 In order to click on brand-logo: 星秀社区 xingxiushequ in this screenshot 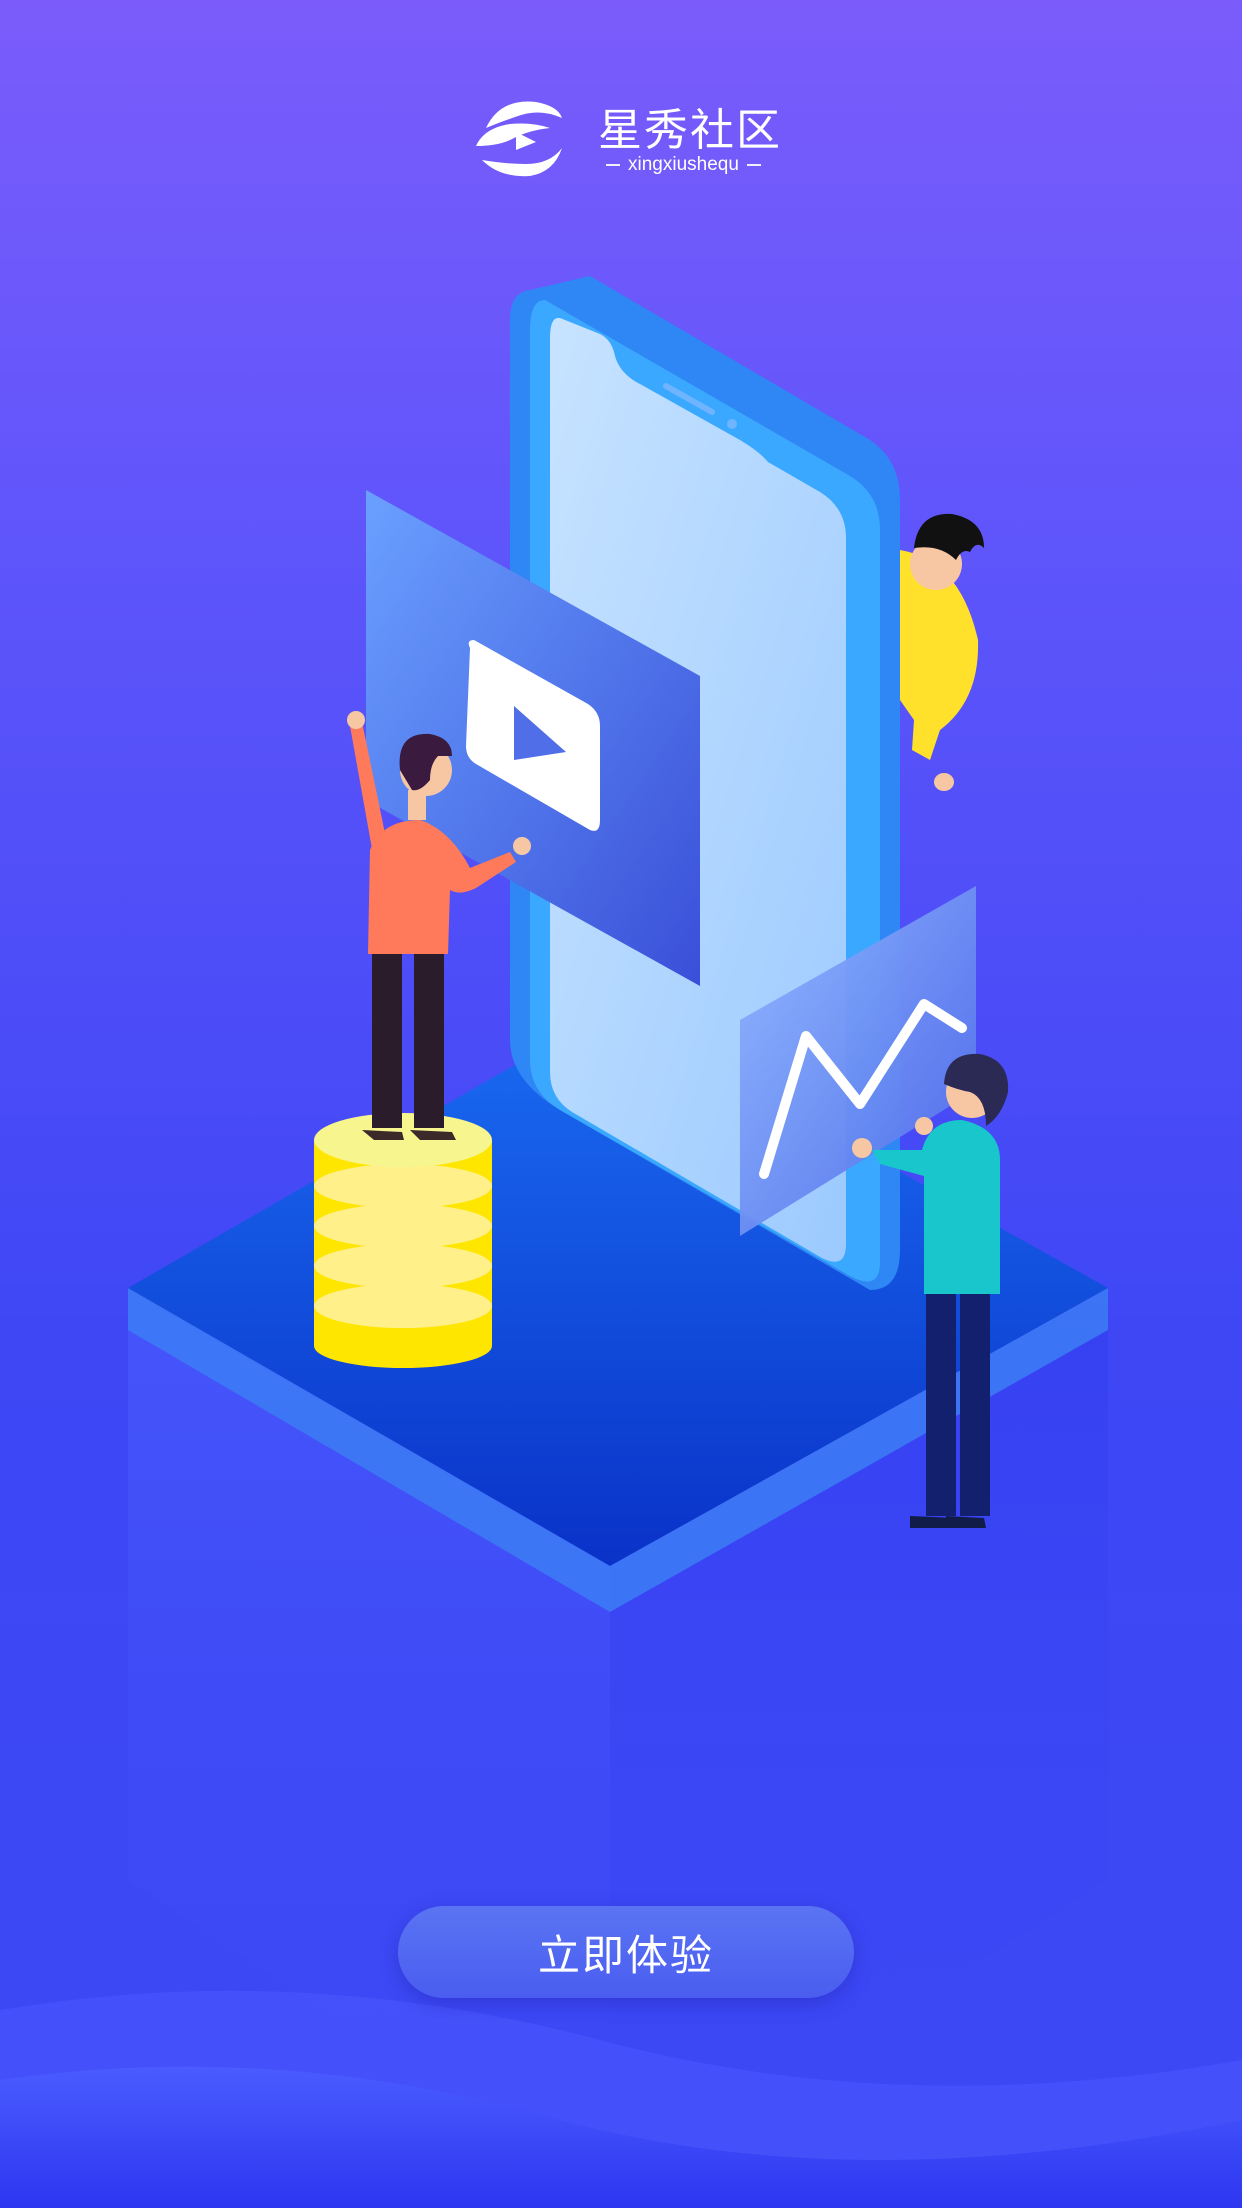, I will do `click(630, 143)`.